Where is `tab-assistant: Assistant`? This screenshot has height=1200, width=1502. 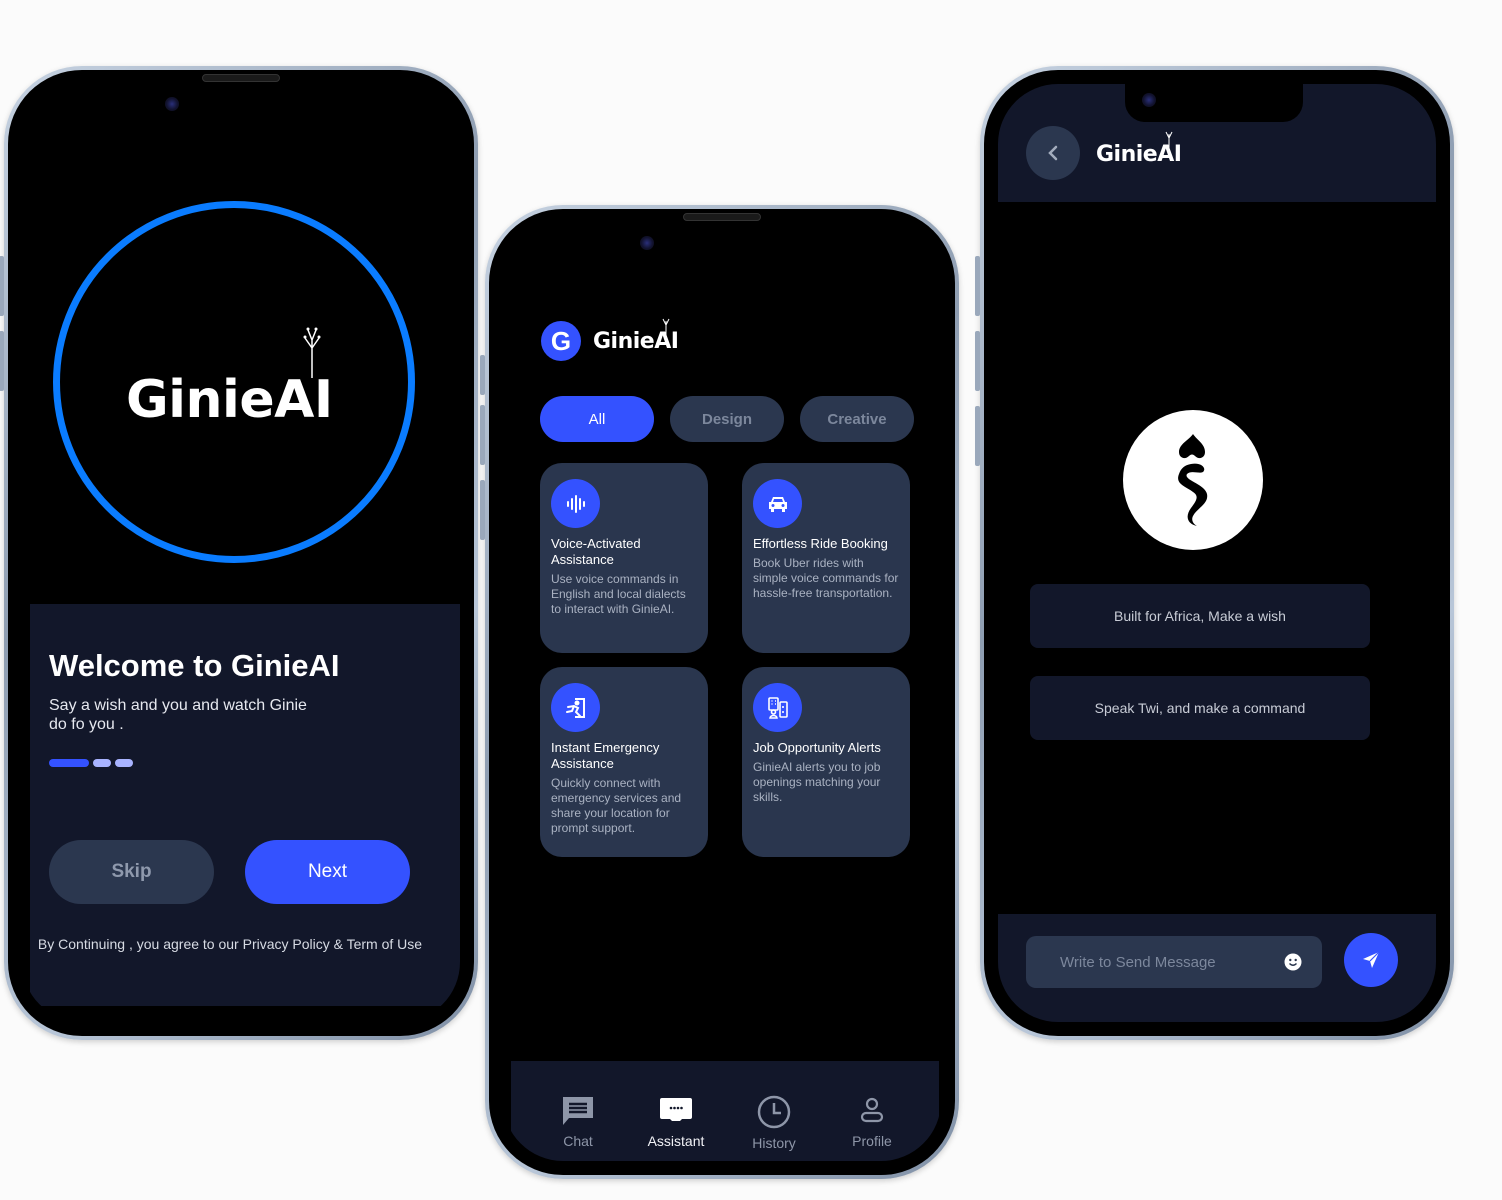 tab-assistant: Assistant is located at coordinates (676, 1128).